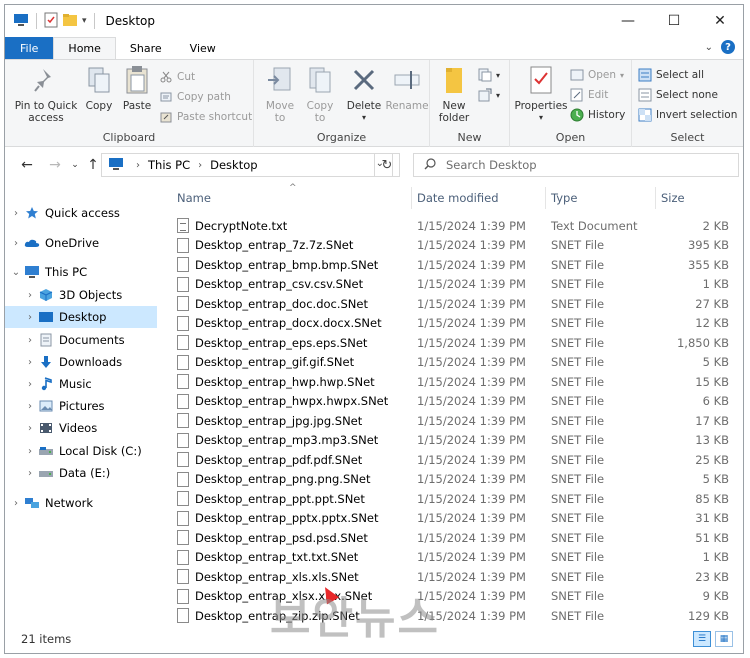 This screenshot has width=750, height=658. What do you see at coordinates (489, 95) in the screenshot?
I see `easy-access-button: ▾` at bounding box center [489, 95].